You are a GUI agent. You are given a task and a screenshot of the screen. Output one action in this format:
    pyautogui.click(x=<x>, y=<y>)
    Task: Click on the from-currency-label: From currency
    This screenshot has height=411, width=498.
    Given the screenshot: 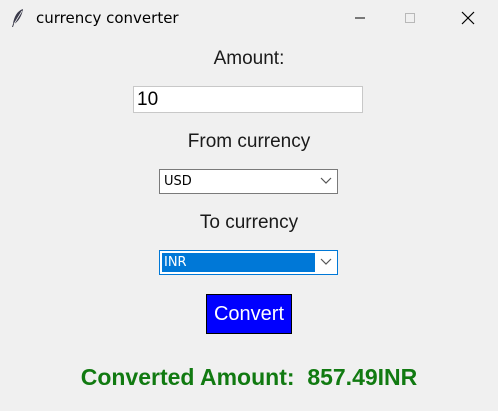 What is the action you would take?
    pyautogui.click(x=249, y=141)
    